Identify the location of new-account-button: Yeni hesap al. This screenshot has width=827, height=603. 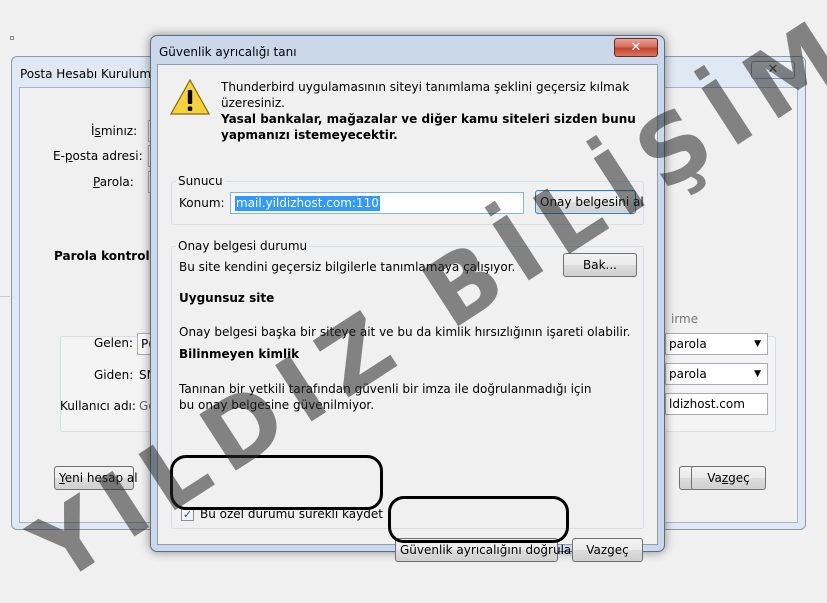
(96, 478).